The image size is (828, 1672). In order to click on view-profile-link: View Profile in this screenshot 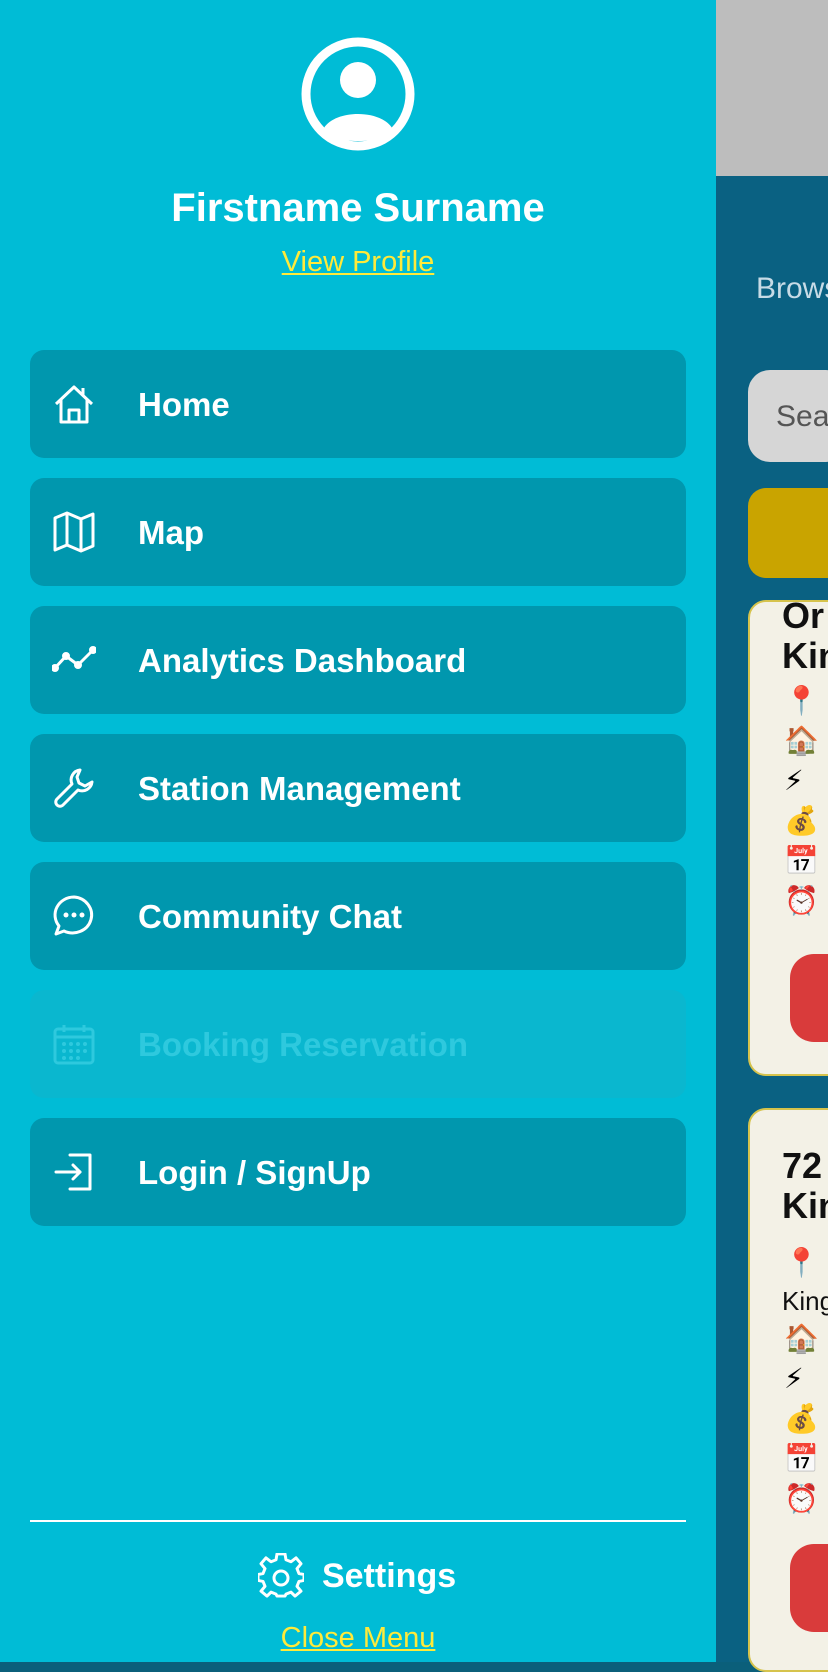, I will do `click(358, 262)`.